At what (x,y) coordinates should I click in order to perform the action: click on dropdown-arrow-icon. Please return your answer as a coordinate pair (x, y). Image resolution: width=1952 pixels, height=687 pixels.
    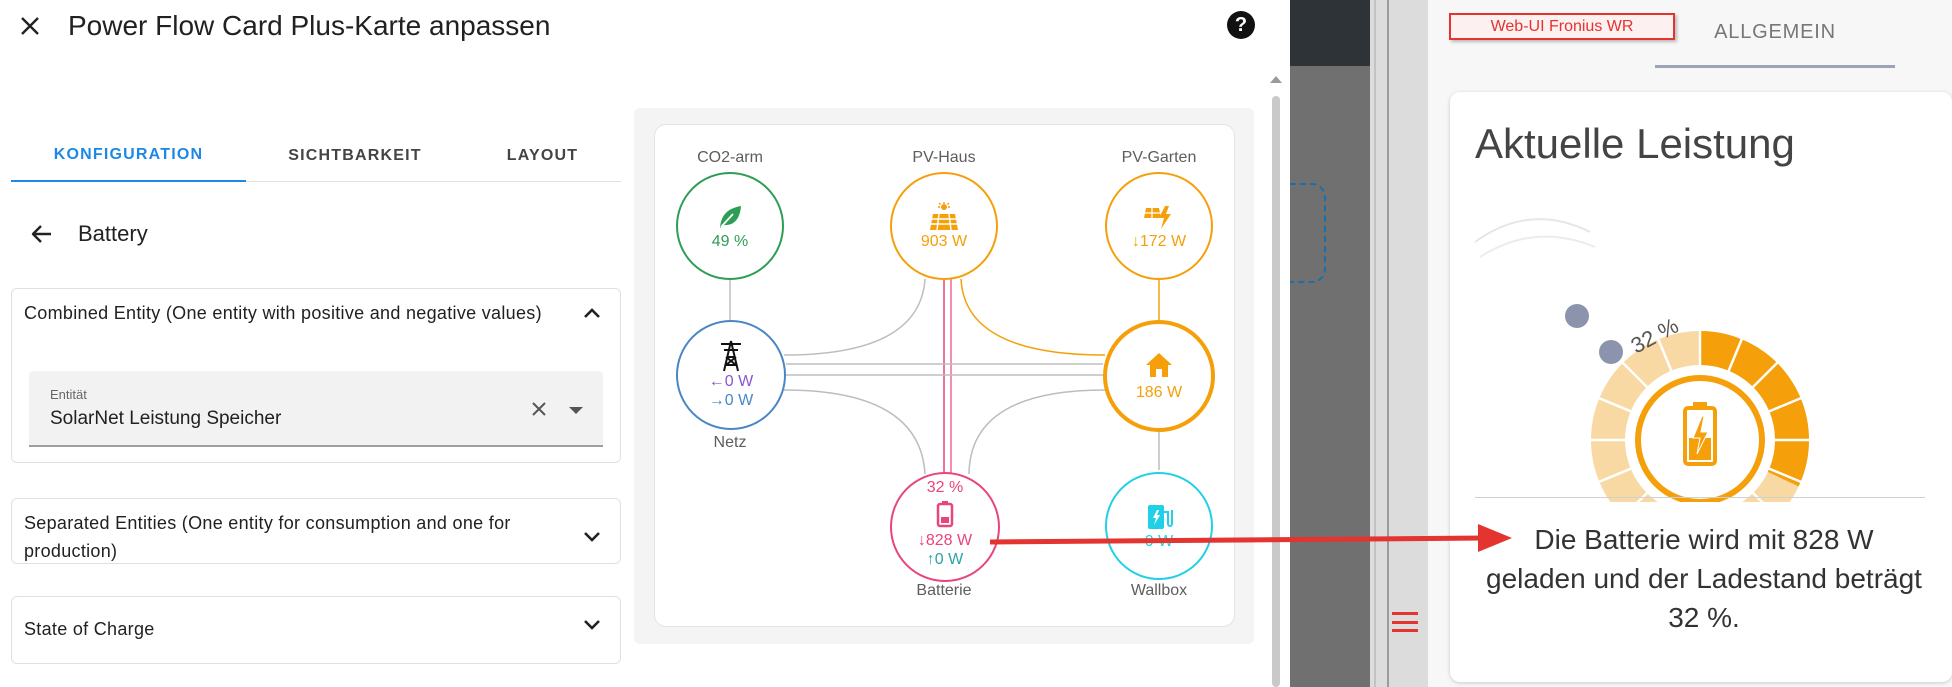
    Looking at the image, I should click on (576, 410).